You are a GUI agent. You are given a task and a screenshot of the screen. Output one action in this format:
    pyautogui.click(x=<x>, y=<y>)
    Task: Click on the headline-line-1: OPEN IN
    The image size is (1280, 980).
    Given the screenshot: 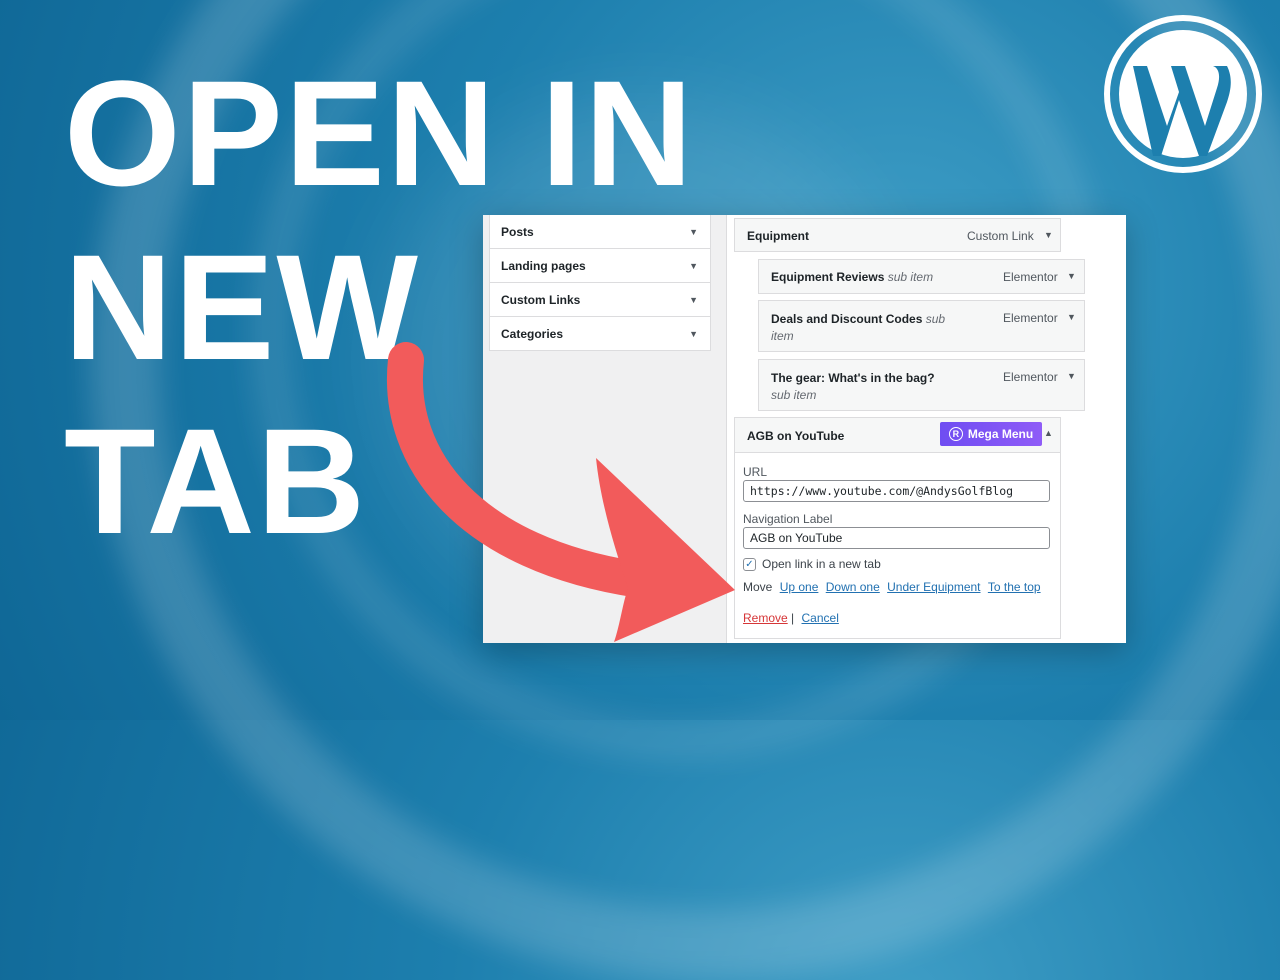 What is the action you would take?
    pyautogui.click(x=379, y=133)
    